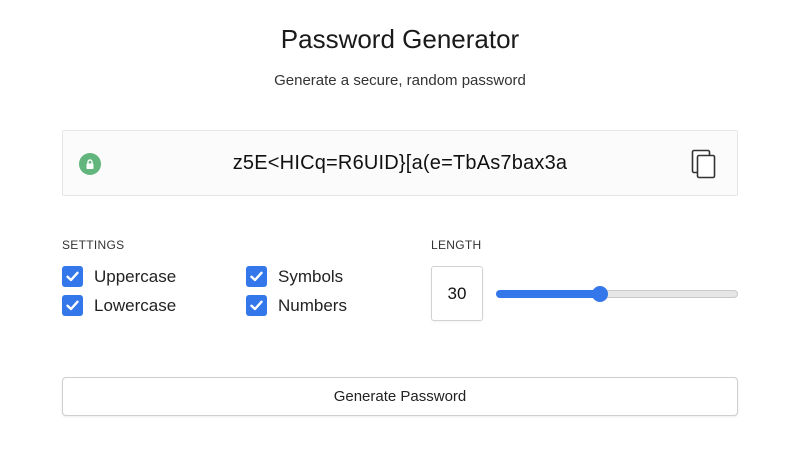  What do you see at coordinates (72, 276) in the screenshot?
I see `uppercase-checkbox` at bounding box center [72, 276].